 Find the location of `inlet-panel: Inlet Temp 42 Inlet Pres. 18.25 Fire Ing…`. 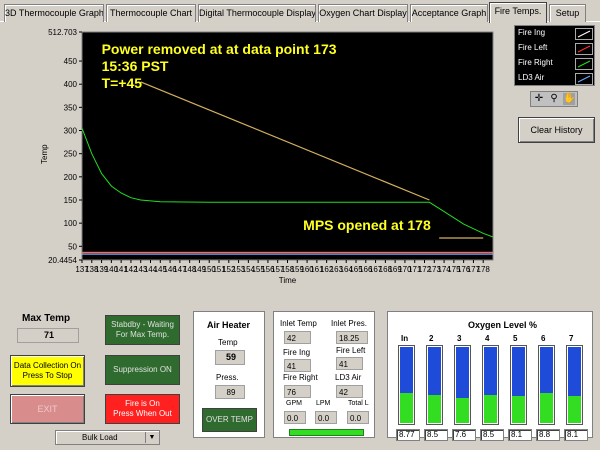

inlet-panel: Inlet Temp 42 Inlet Pres. 18.25 Fire Ing… is located at coordinates (324, 374).